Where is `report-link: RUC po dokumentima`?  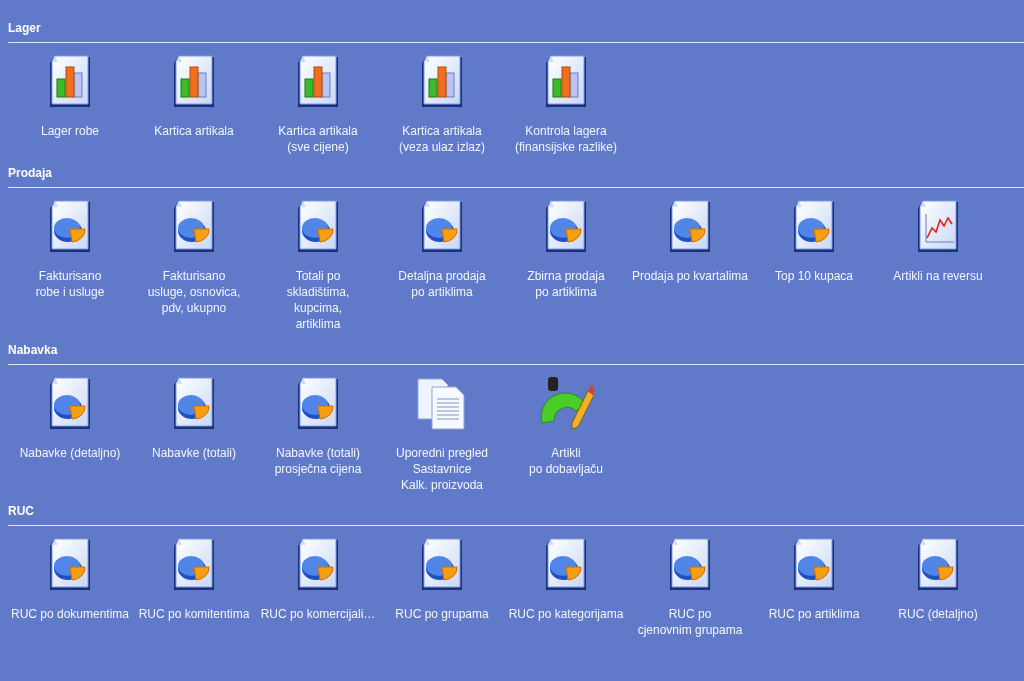
report-link: RUC po dokumentima is located at coordinates (70, 614).